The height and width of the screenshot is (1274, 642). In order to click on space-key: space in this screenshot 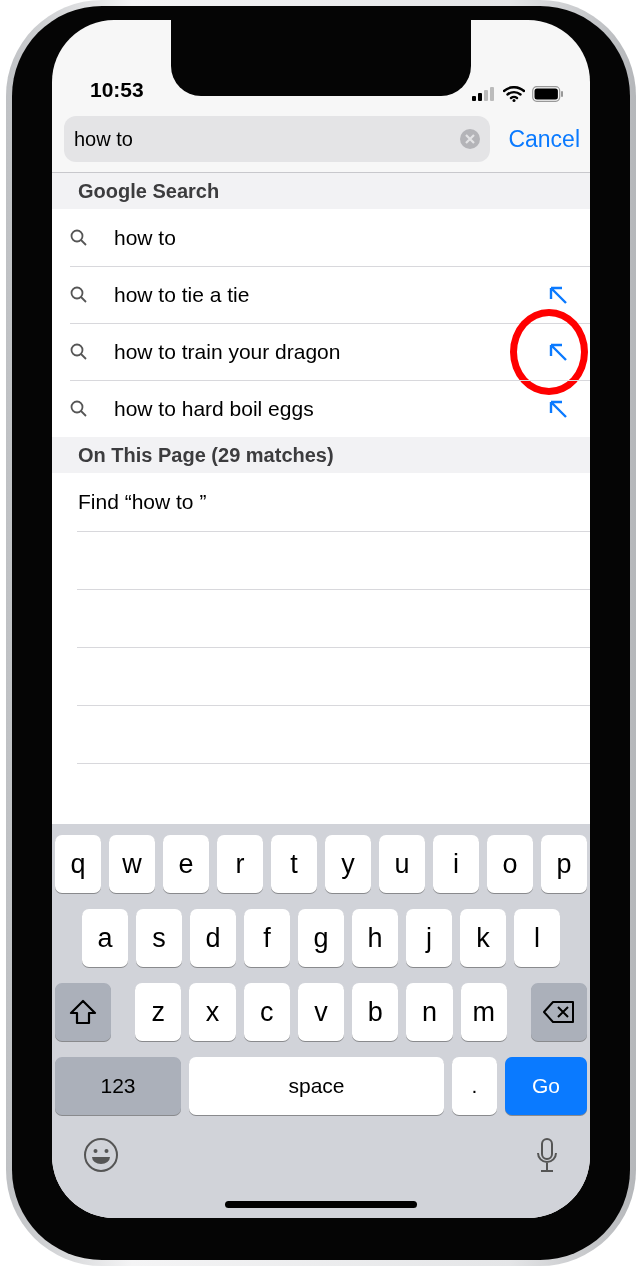, I will do `click(316, 1086)`.